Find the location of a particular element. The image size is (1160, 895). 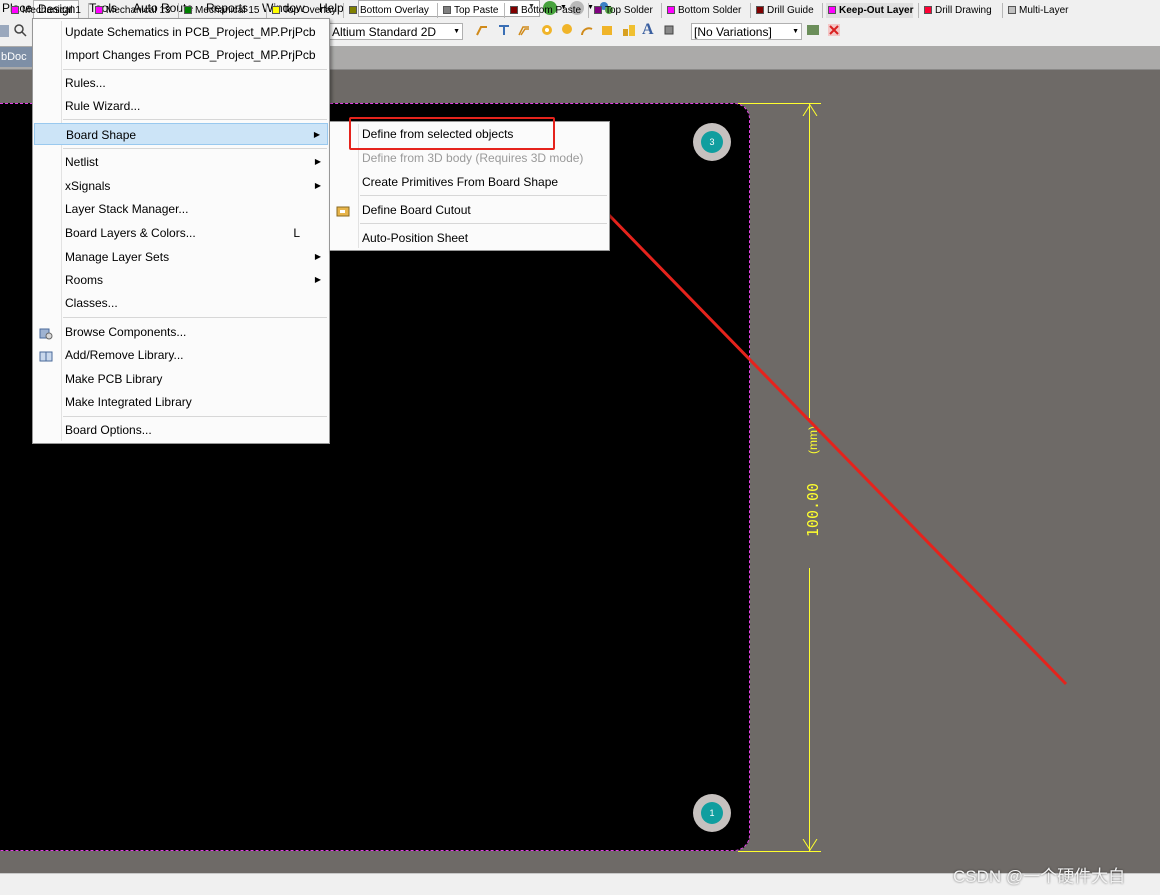

via-icon is located at coordinates (567, 30).